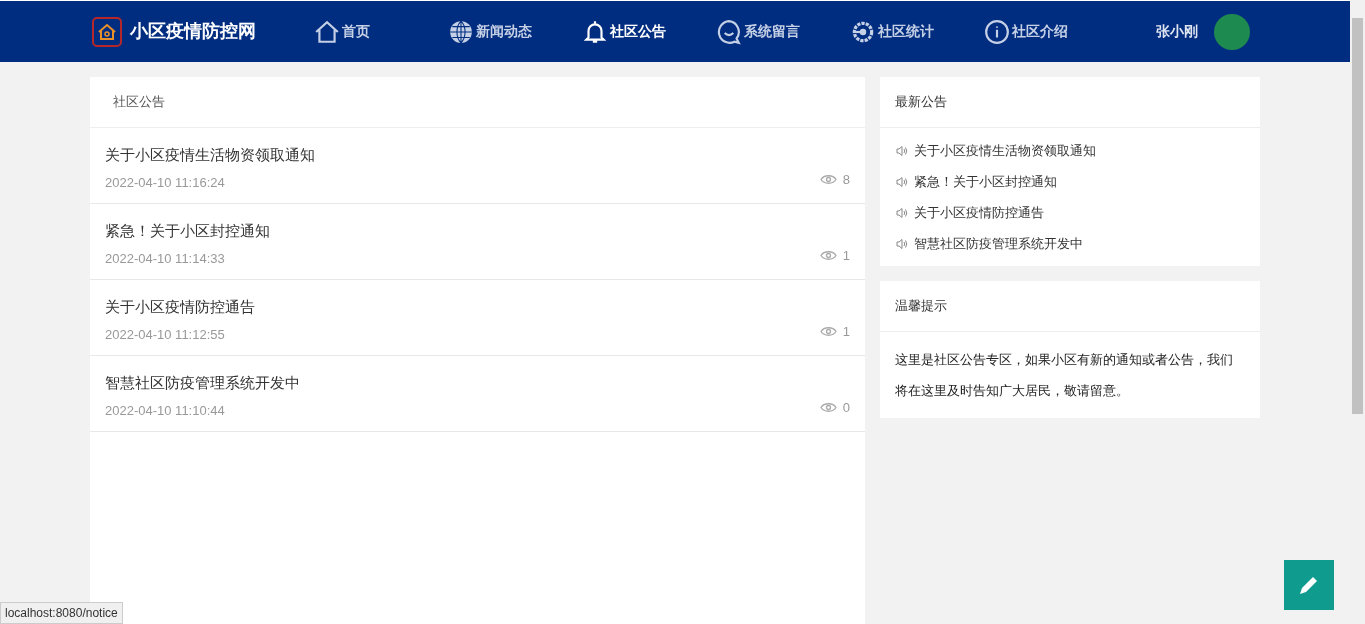 The width and height of the screenshot is (1365, 624). Describe the element at coordinates (595, 31) in the screenshot. I see `bell-icon` at that location.